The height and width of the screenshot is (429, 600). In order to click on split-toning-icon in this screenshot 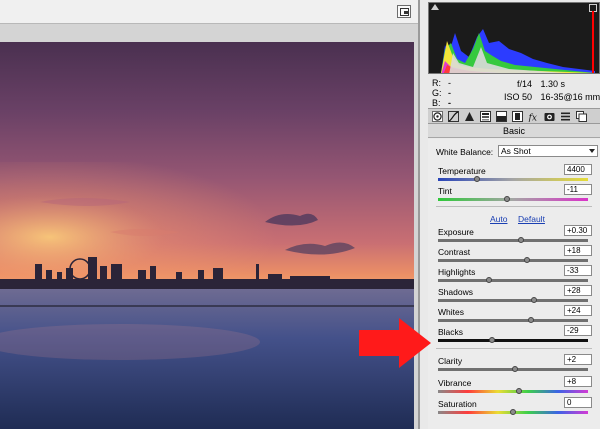, I will do `click(501, 116)`.